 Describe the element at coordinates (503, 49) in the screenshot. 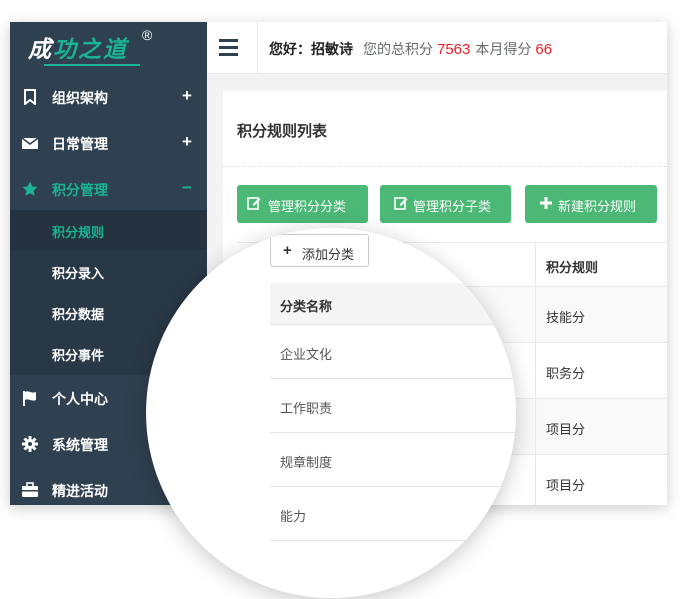

I see `month-points-label: 本月得分` at that location.